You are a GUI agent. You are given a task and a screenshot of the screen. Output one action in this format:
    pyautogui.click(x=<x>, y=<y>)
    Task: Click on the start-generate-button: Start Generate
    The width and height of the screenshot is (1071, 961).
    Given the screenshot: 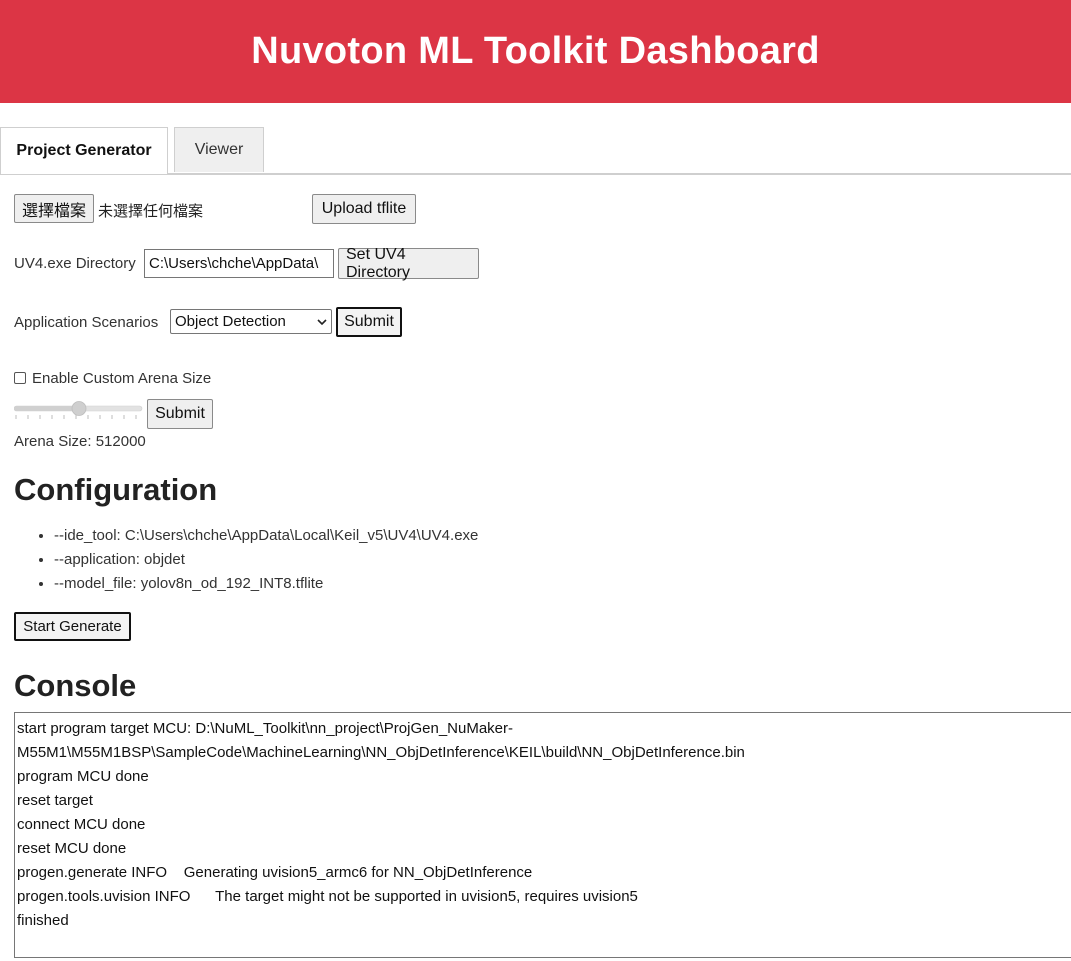 What is the action you would take?
    pyautogui.click(x=72, y=626)
    